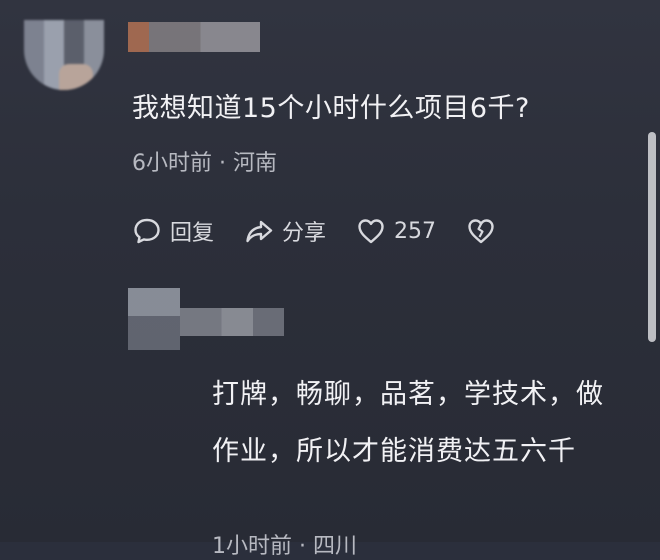 The height and width of the screenshot is (560, 660). I want to click on dislike-button, so click(481, 231).